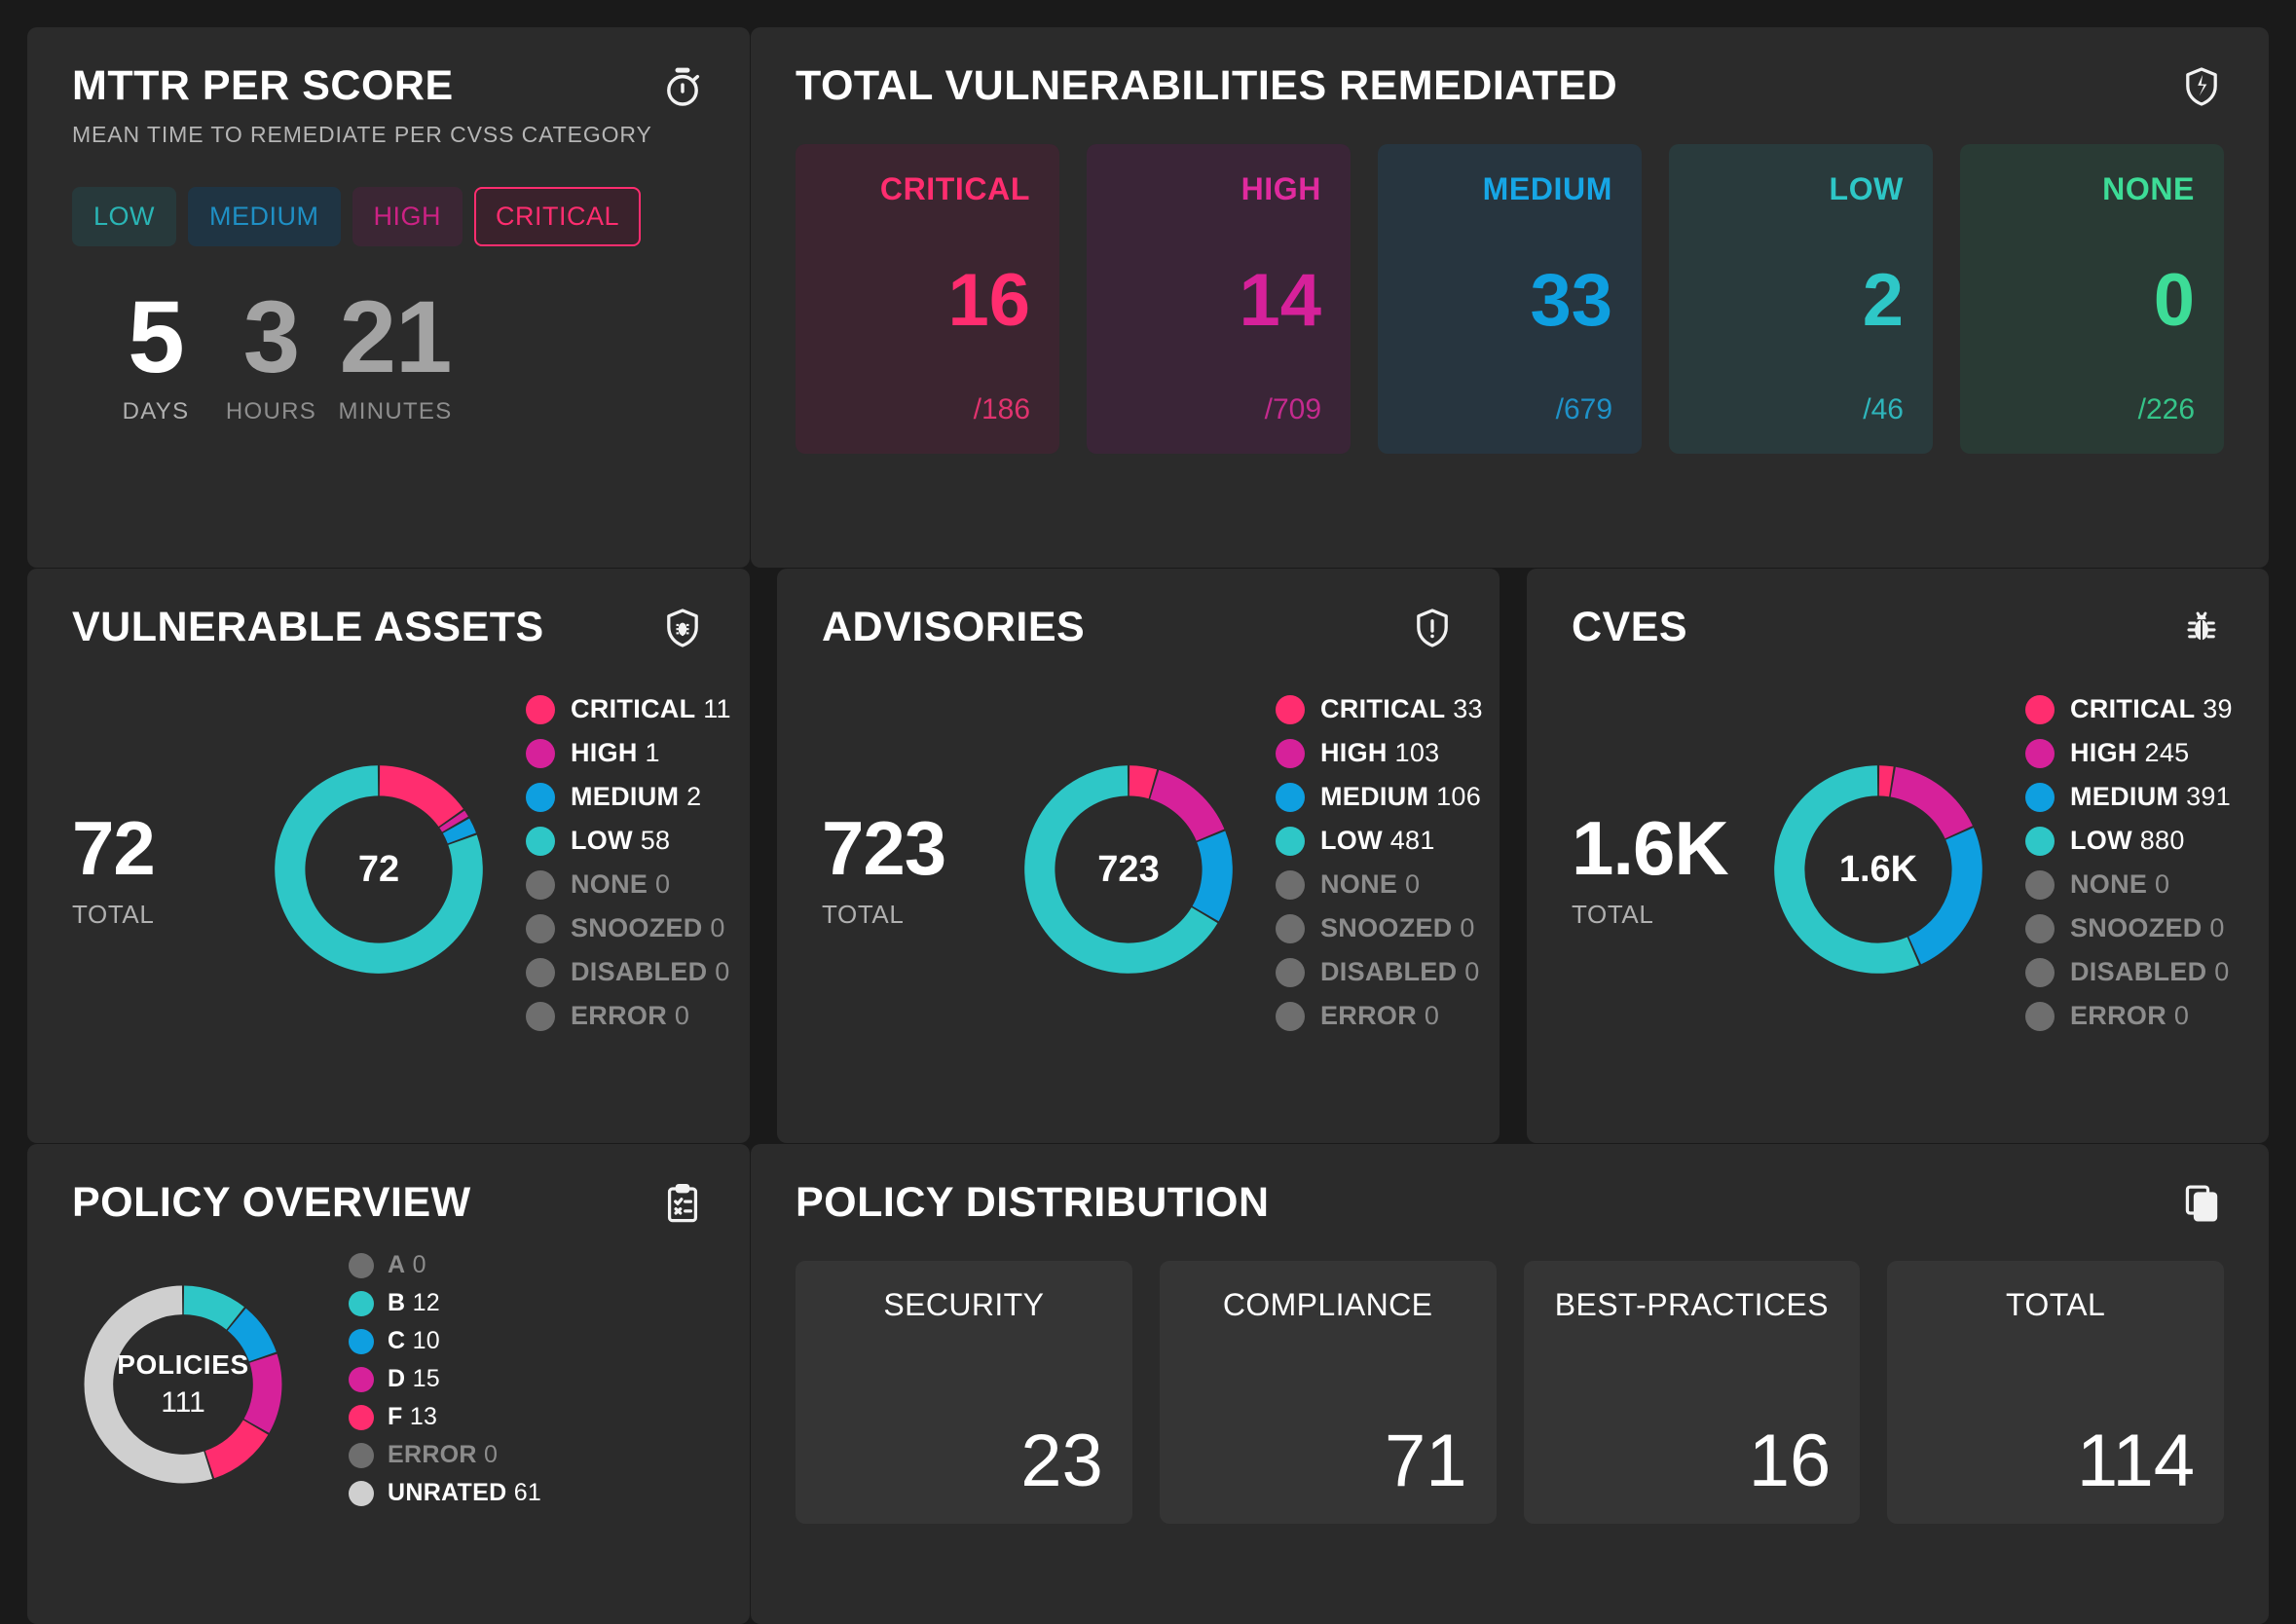 The image size is (2296, 1624). What do you see at coordinates (1510, 86) in the screenshot?
I see `remediated-header: TOTAL VULNERABILITIES REMEDIATED` at bounding box center [1510, 86].